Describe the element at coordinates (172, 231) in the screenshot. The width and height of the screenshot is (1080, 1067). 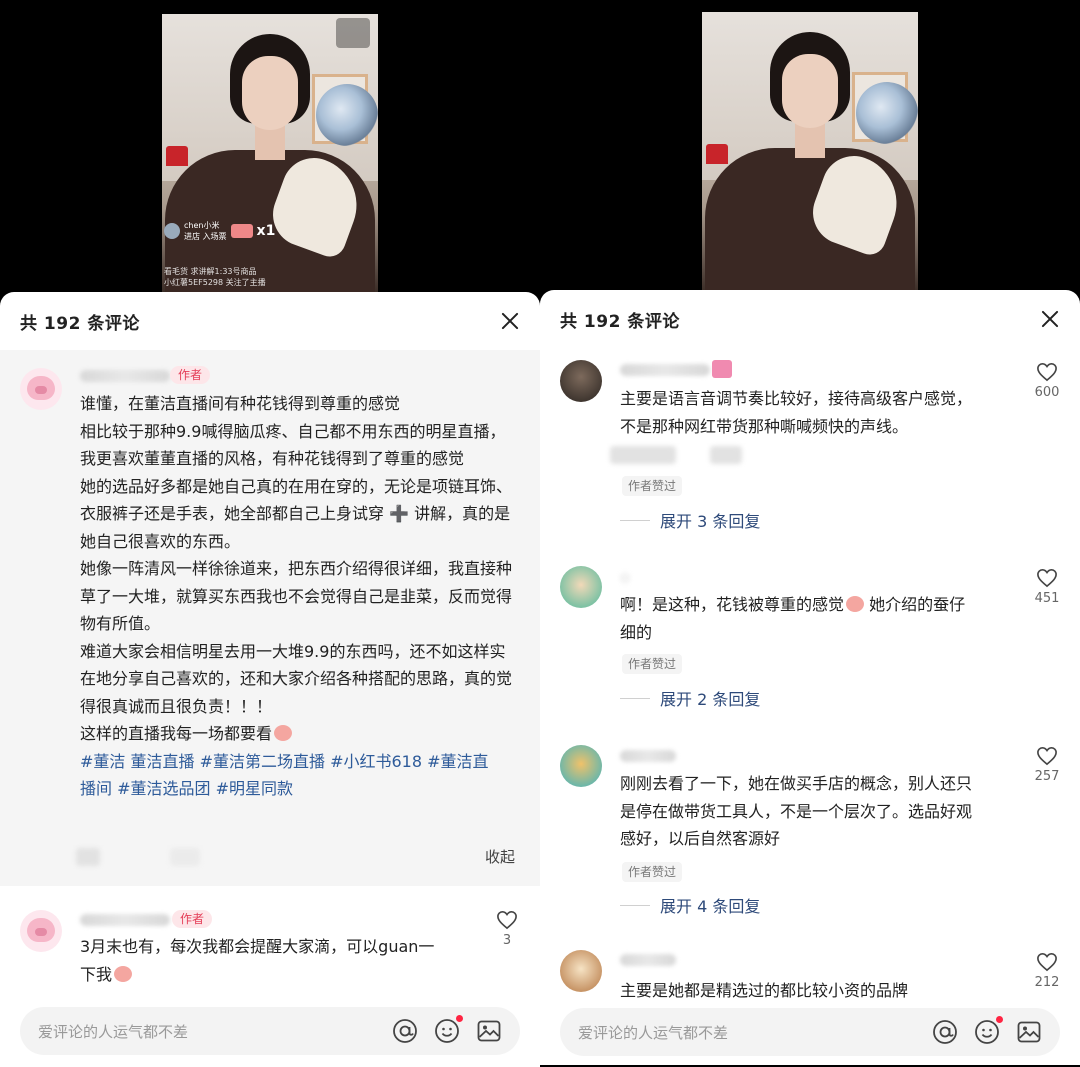
I see `viewer-avatar` at that location.